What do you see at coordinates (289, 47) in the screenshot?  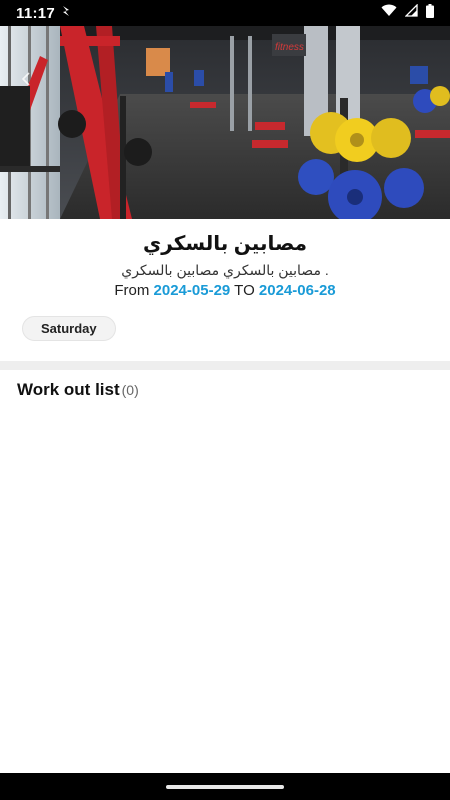 I see `svg-text: fitness` at bounding box center [289, 47].